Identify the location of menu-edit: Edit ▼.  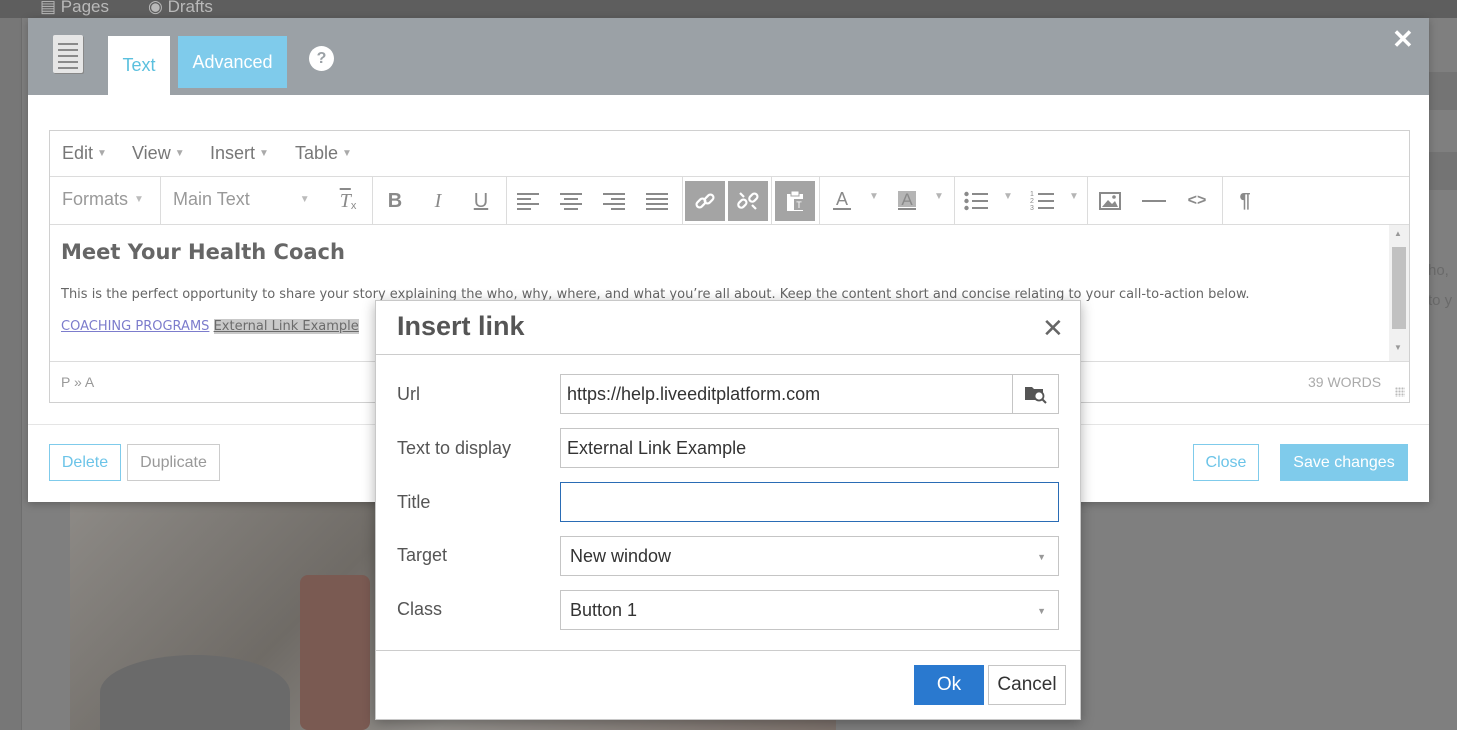
(84, 153).